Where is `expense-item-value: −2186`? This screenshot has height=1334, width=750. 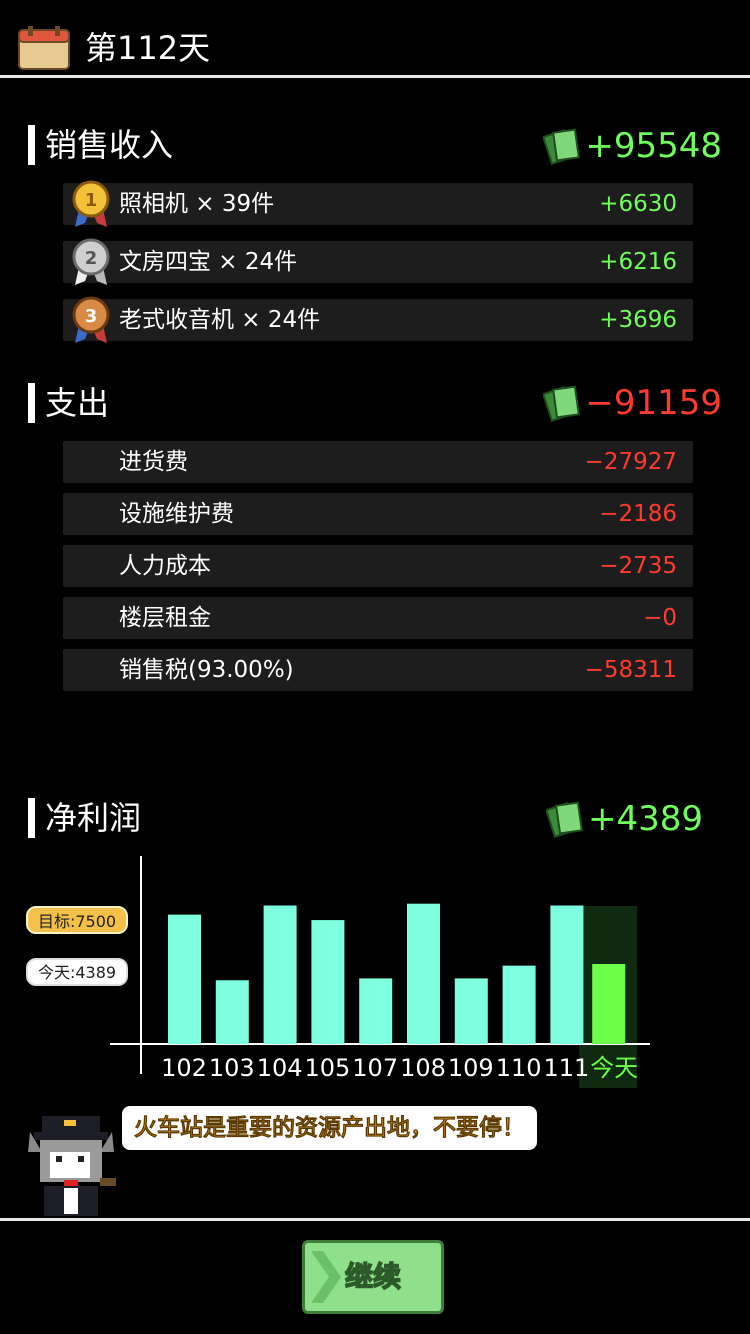
expense-item-value: −2186 is located at coordinates (638, 514).